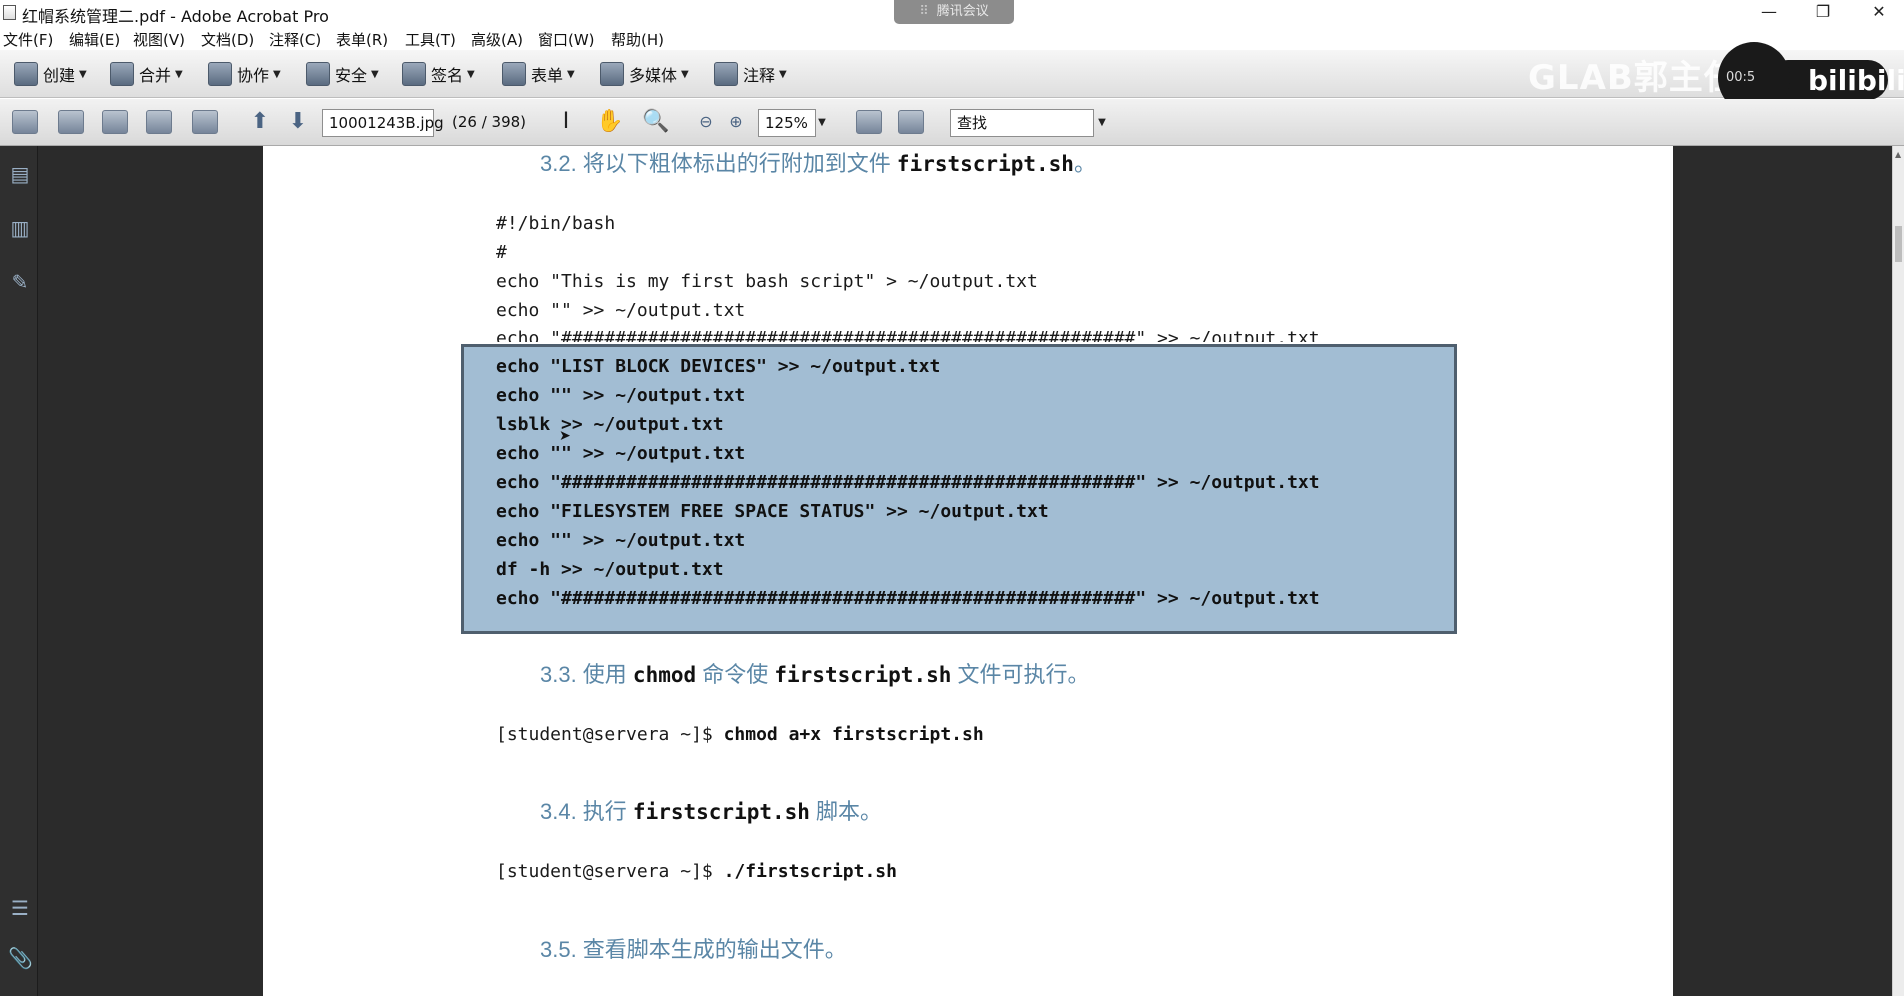  I want to click on menu-tools: 工具(T), so click(430, 39).